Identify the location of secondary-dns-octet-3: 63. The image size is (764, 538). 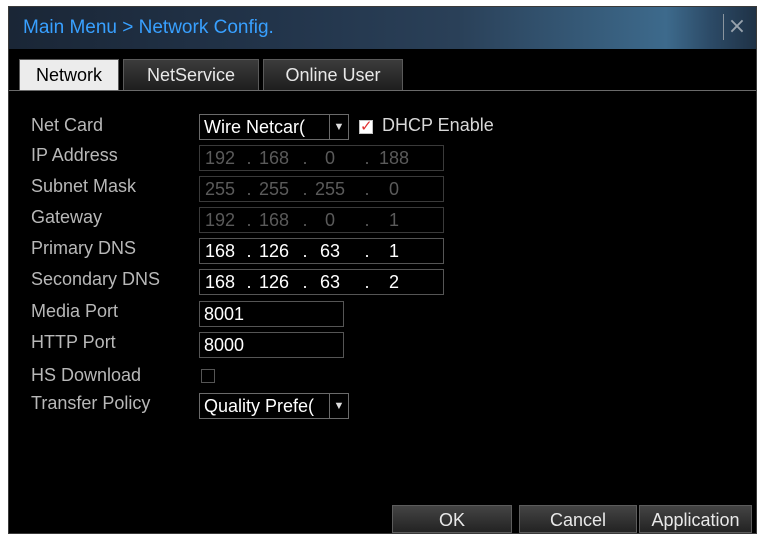
(330, 282).